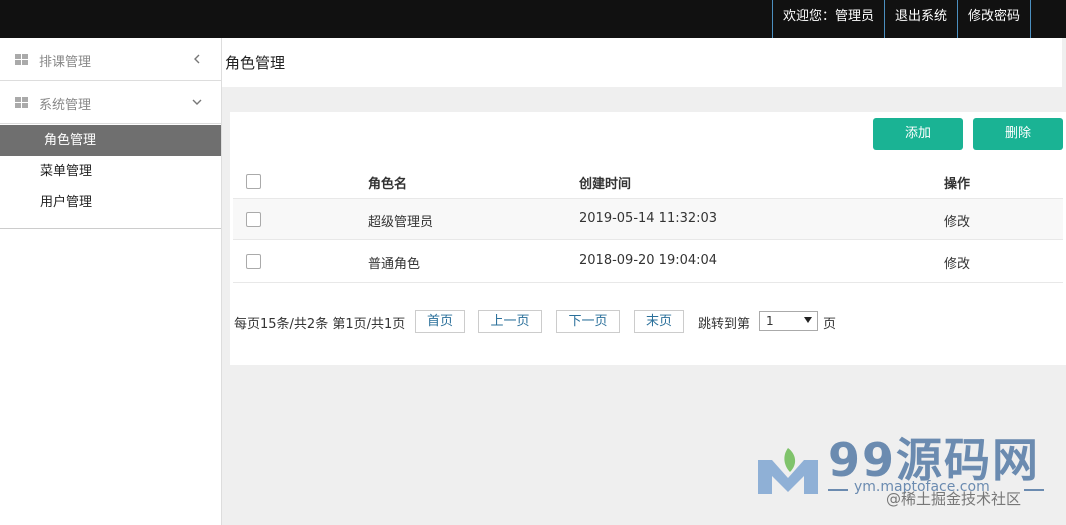 The image size is (1066, 525). What do you see at coordinates (934, 460) in the screenshot?
I see `watermark-brand: 99源码网` at bounding box center [934, 460].